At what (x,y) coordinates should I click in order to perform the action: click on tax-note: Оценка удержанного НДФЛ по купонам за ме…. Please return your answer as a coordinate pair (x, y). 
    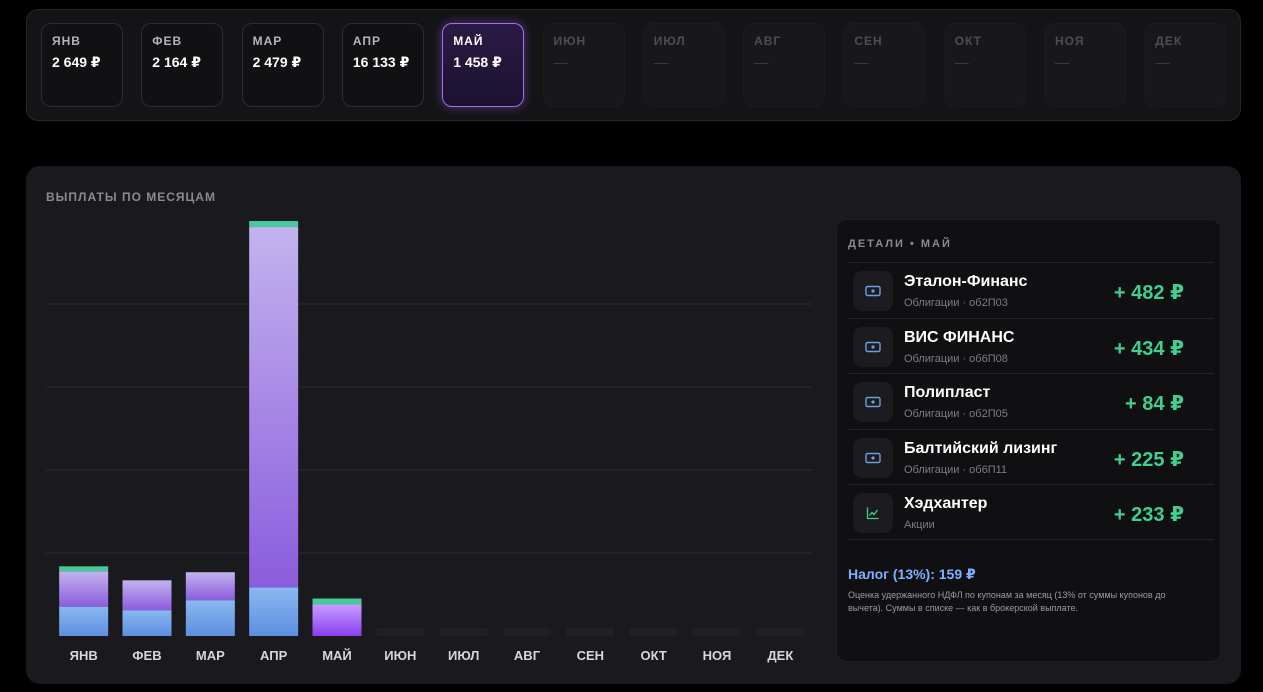
    Looking at the image, I should click on (1007, 601).